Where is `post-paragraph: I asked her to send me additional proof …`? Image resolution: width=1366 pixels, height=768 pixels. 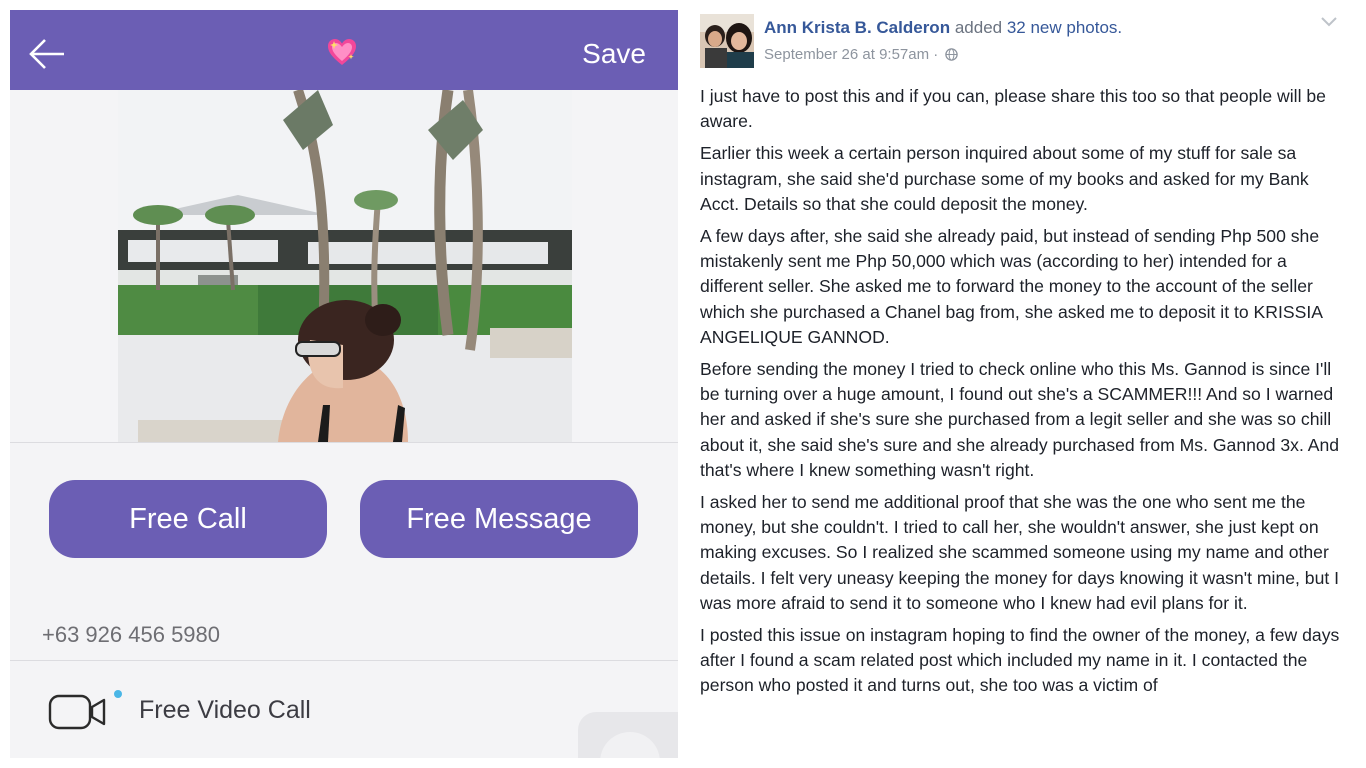 post-paragraph: I asked her to send me additional proof … is located at coordinates (1020, 552).